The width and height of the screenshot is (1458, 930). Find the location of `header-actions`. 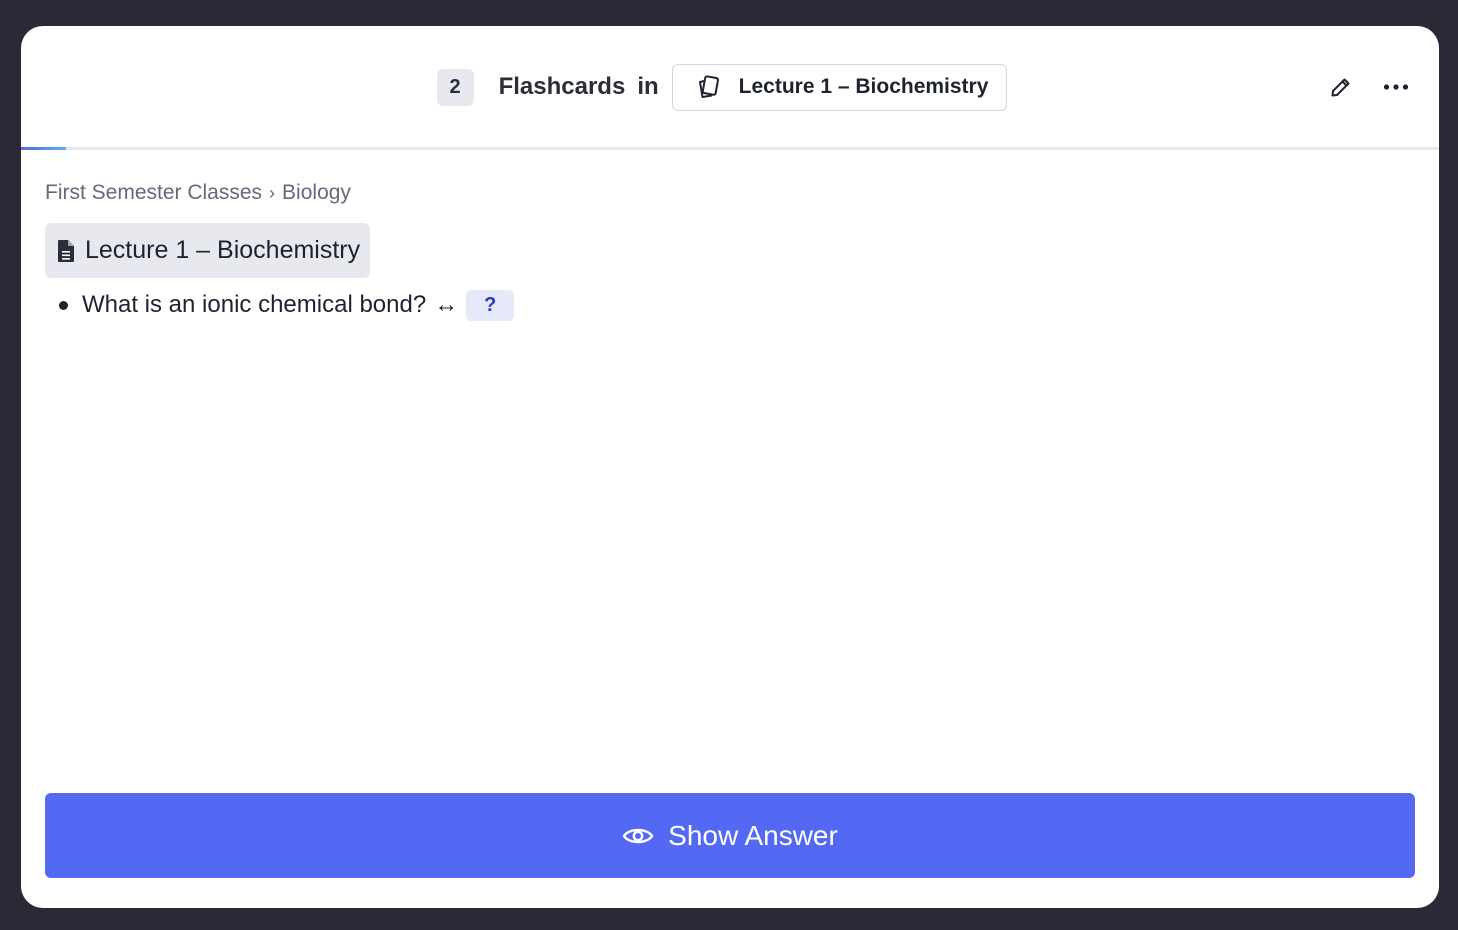

header-actions is located at coordinates (1368, 87).